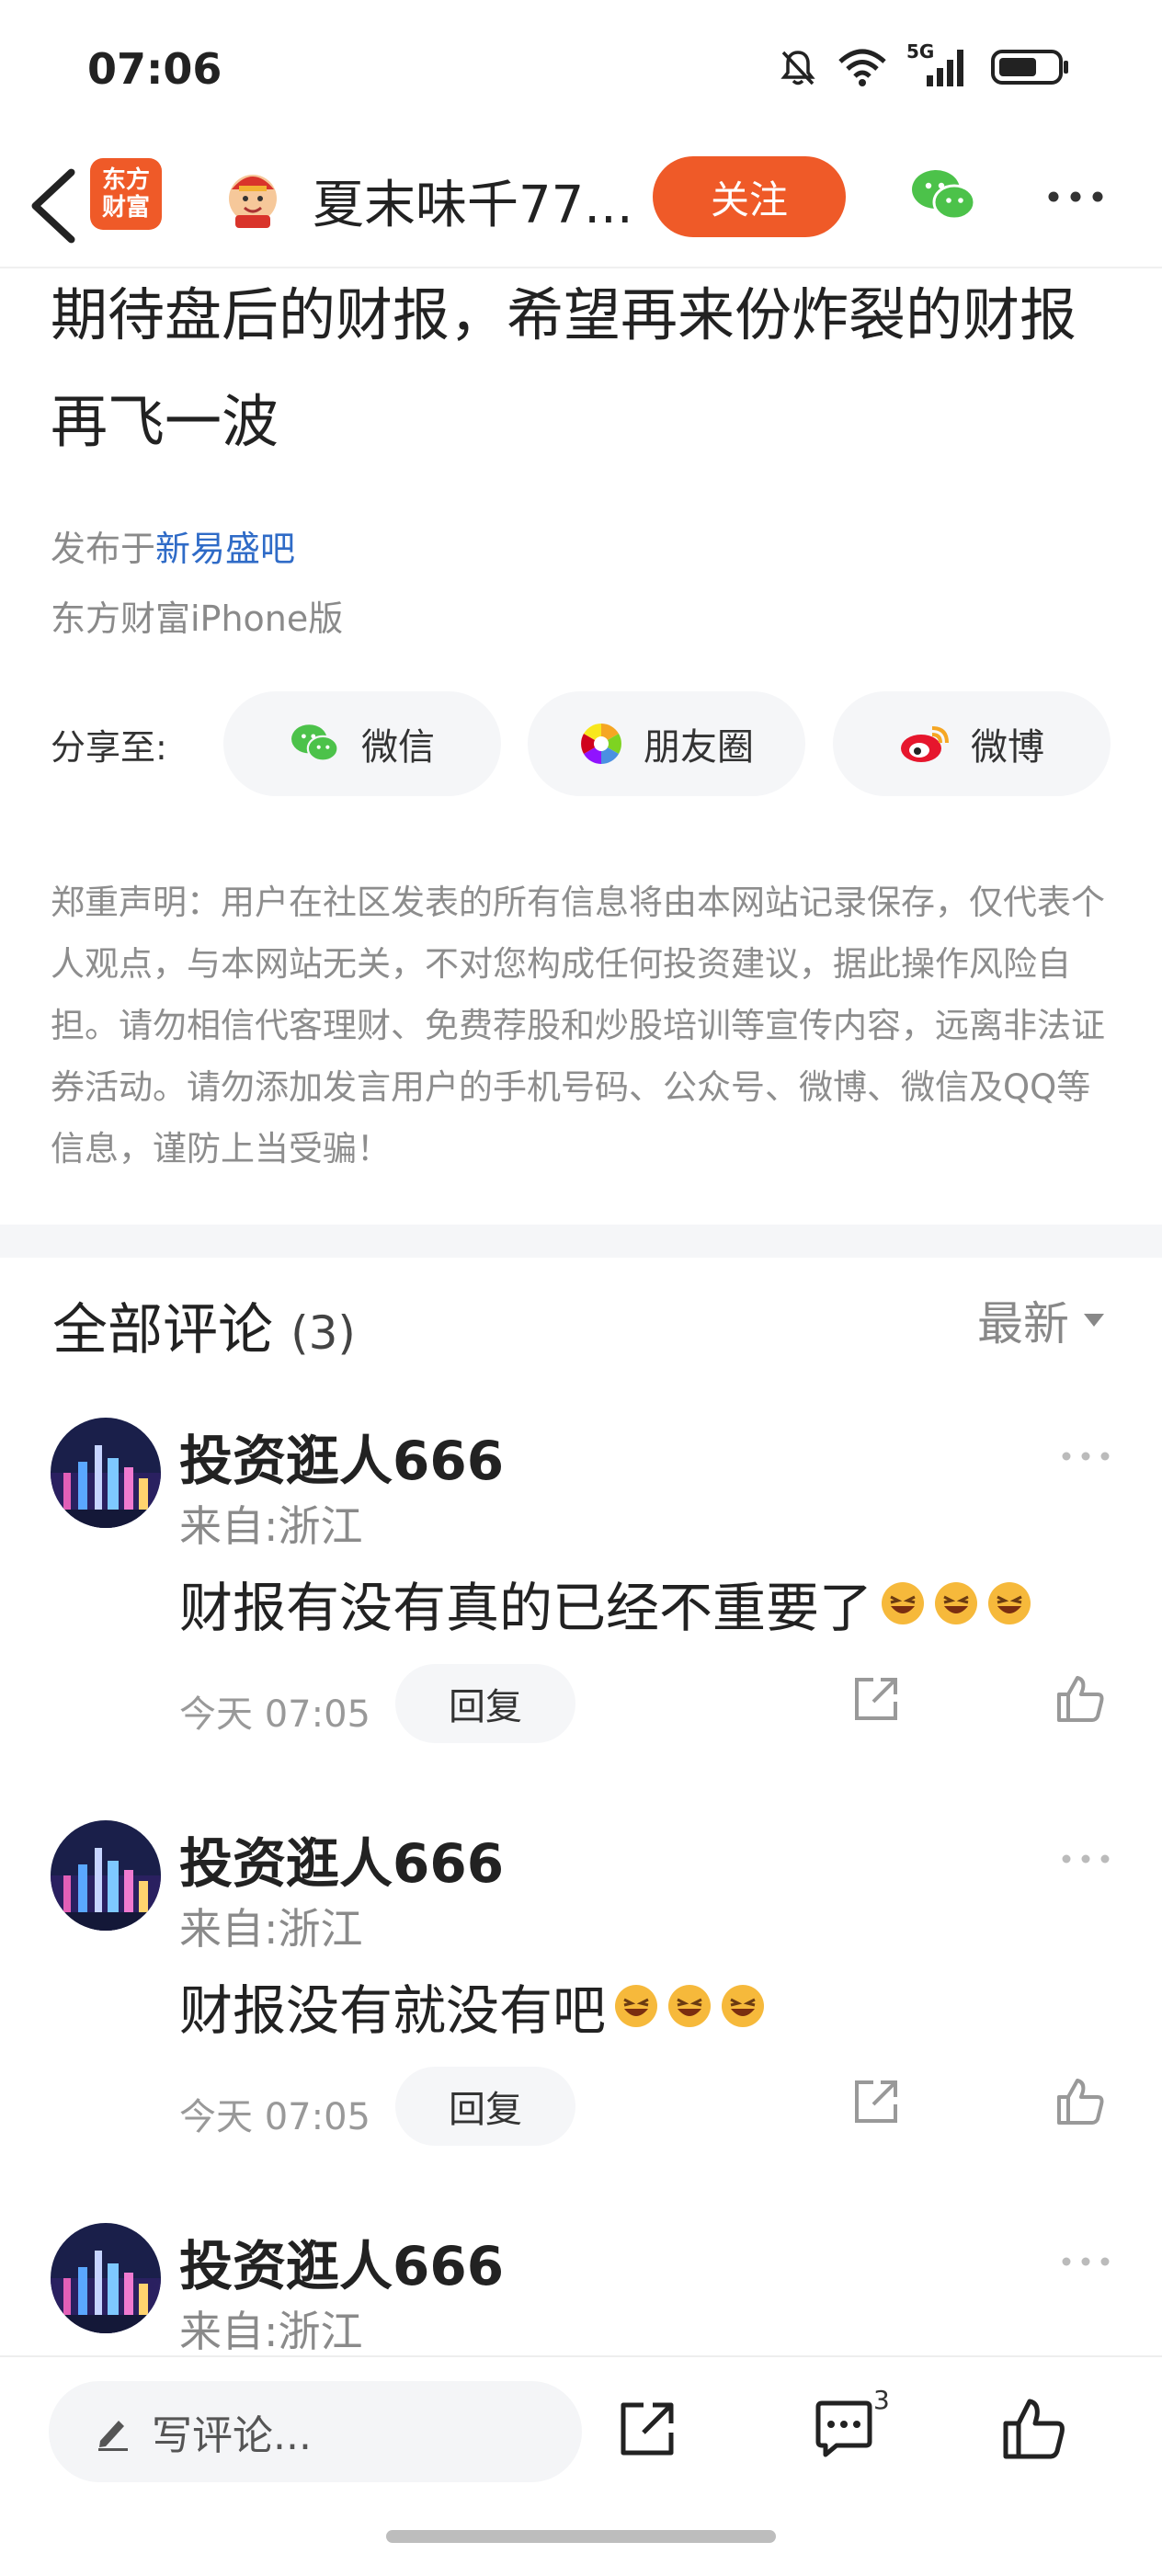 This screenshot has height=2576, width=1162. What do you see at coordinates (862, 67) in the screenshot?
I see `wifi-icon` at bounding box center [862, 67].